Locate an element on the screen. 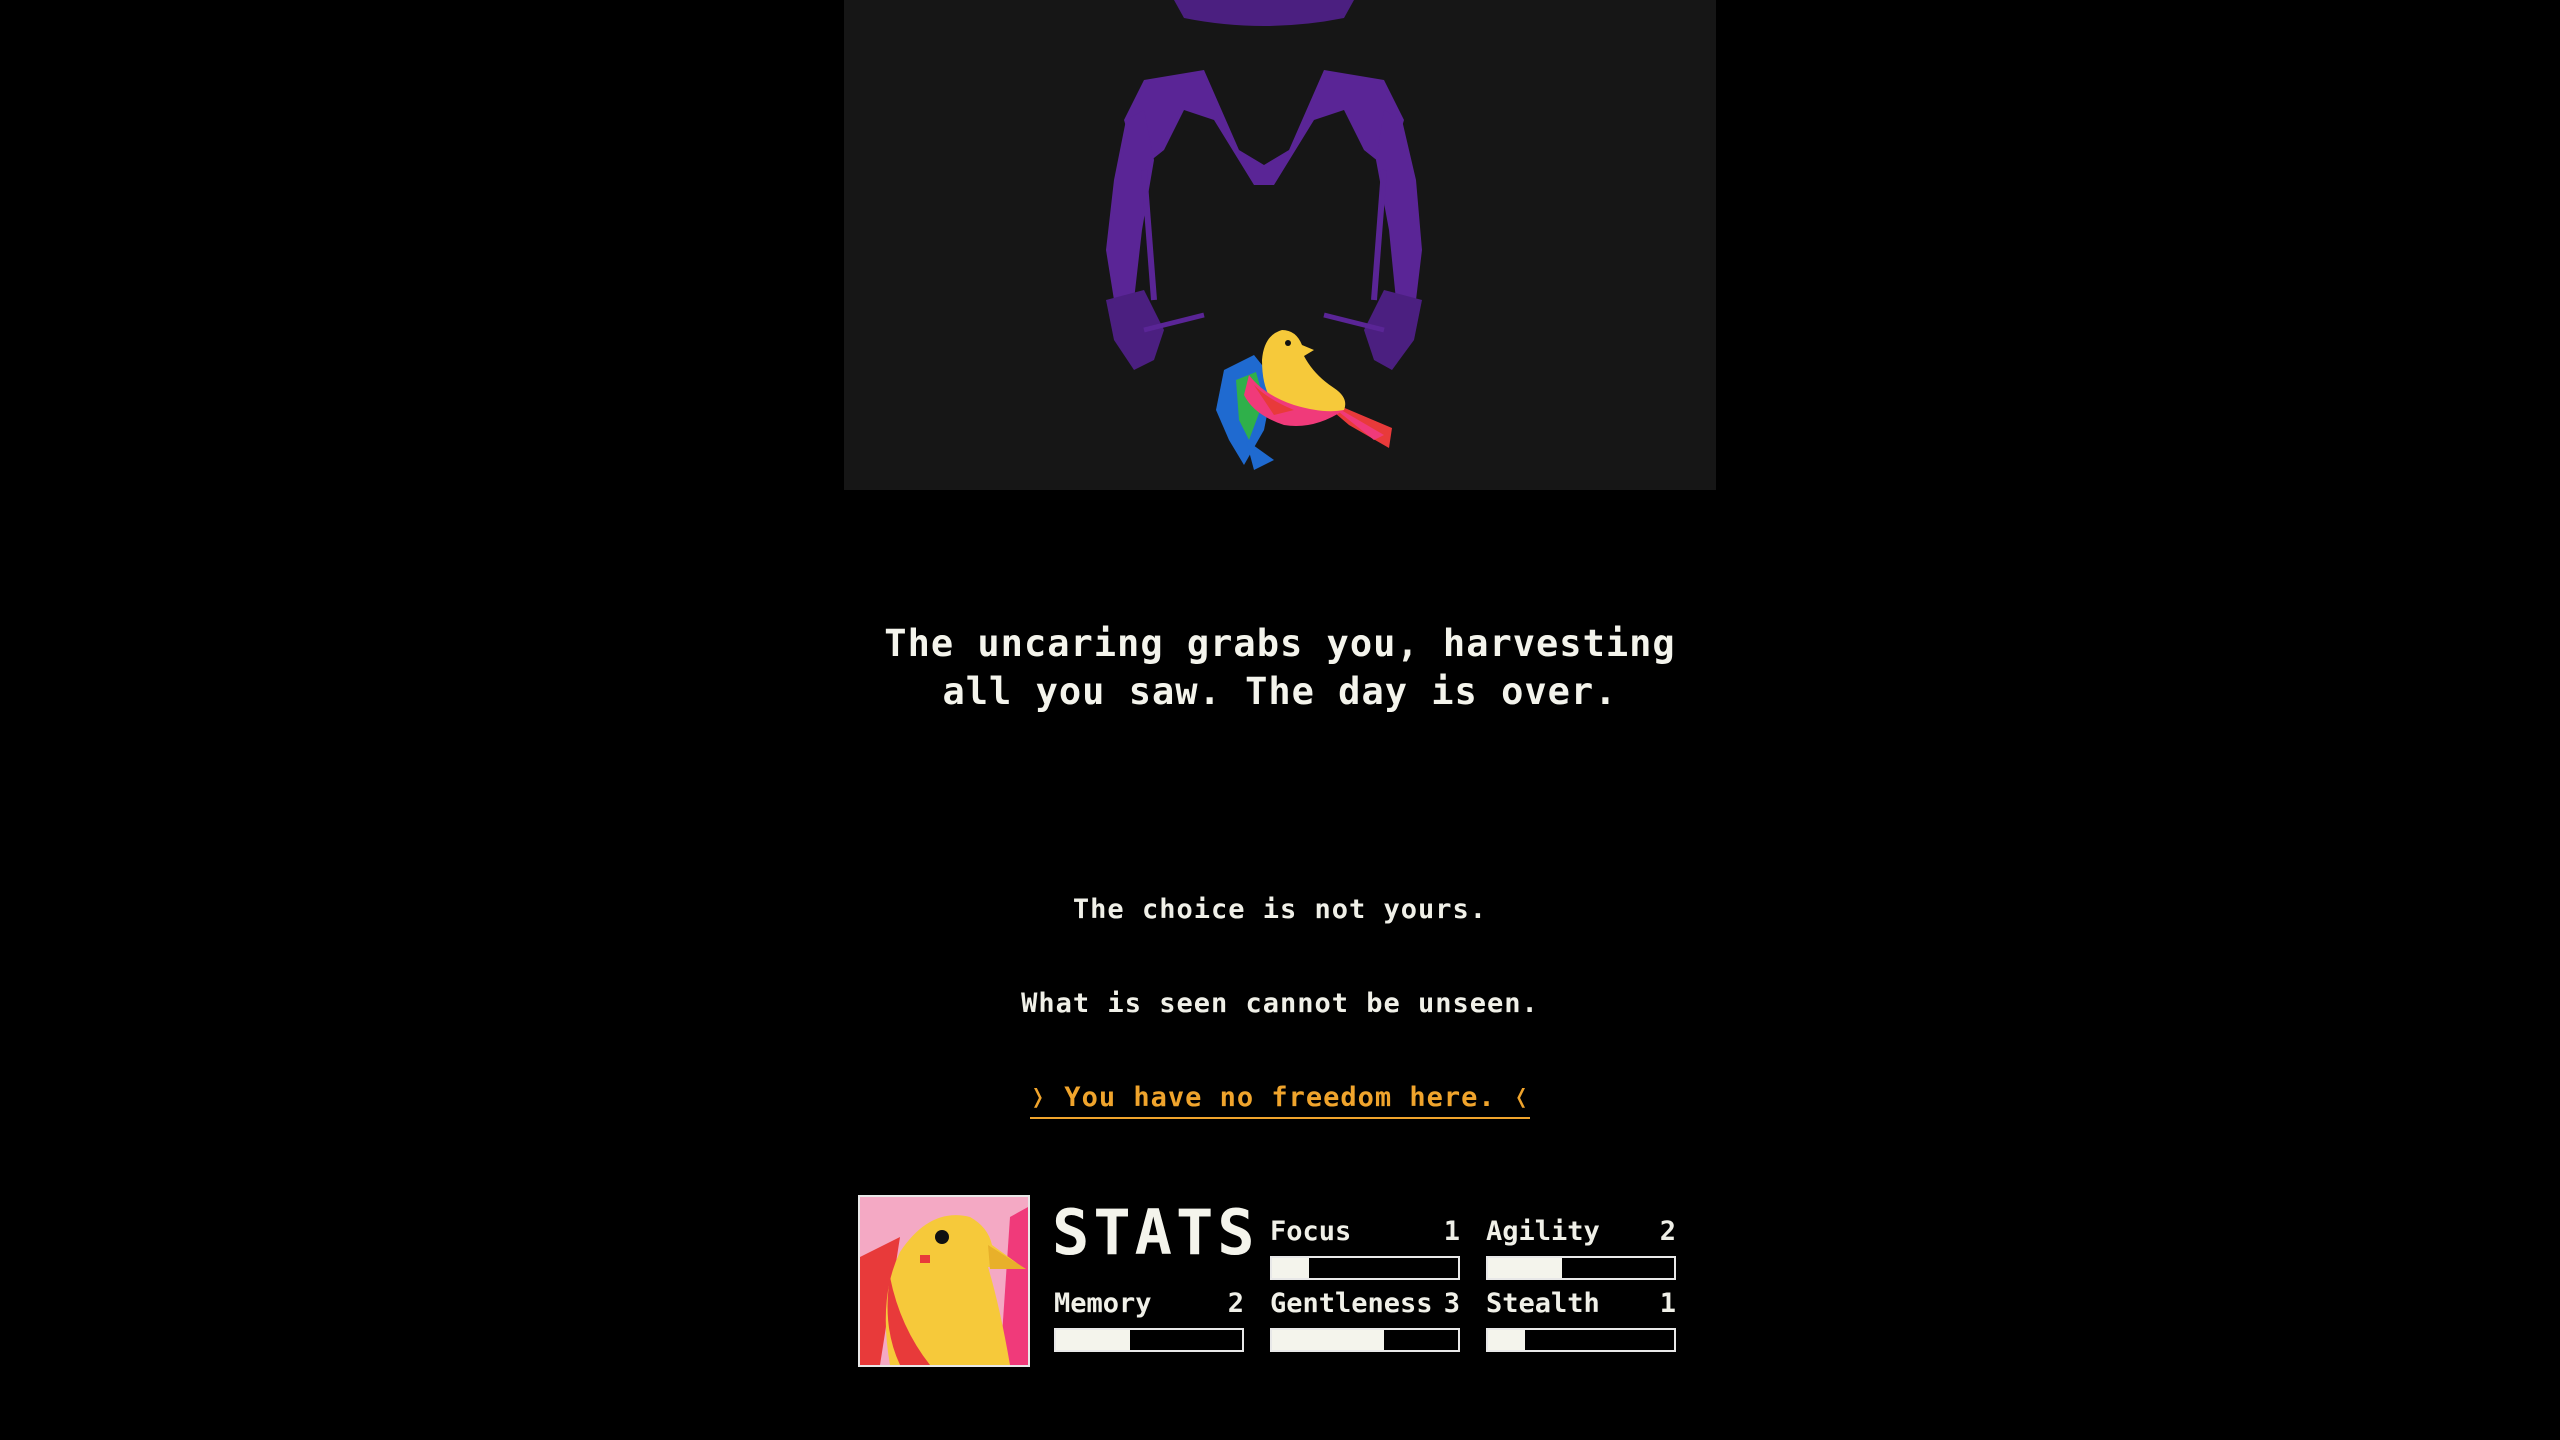  stat-agility: Agility 2 is located at coordinates (1581, 1248).